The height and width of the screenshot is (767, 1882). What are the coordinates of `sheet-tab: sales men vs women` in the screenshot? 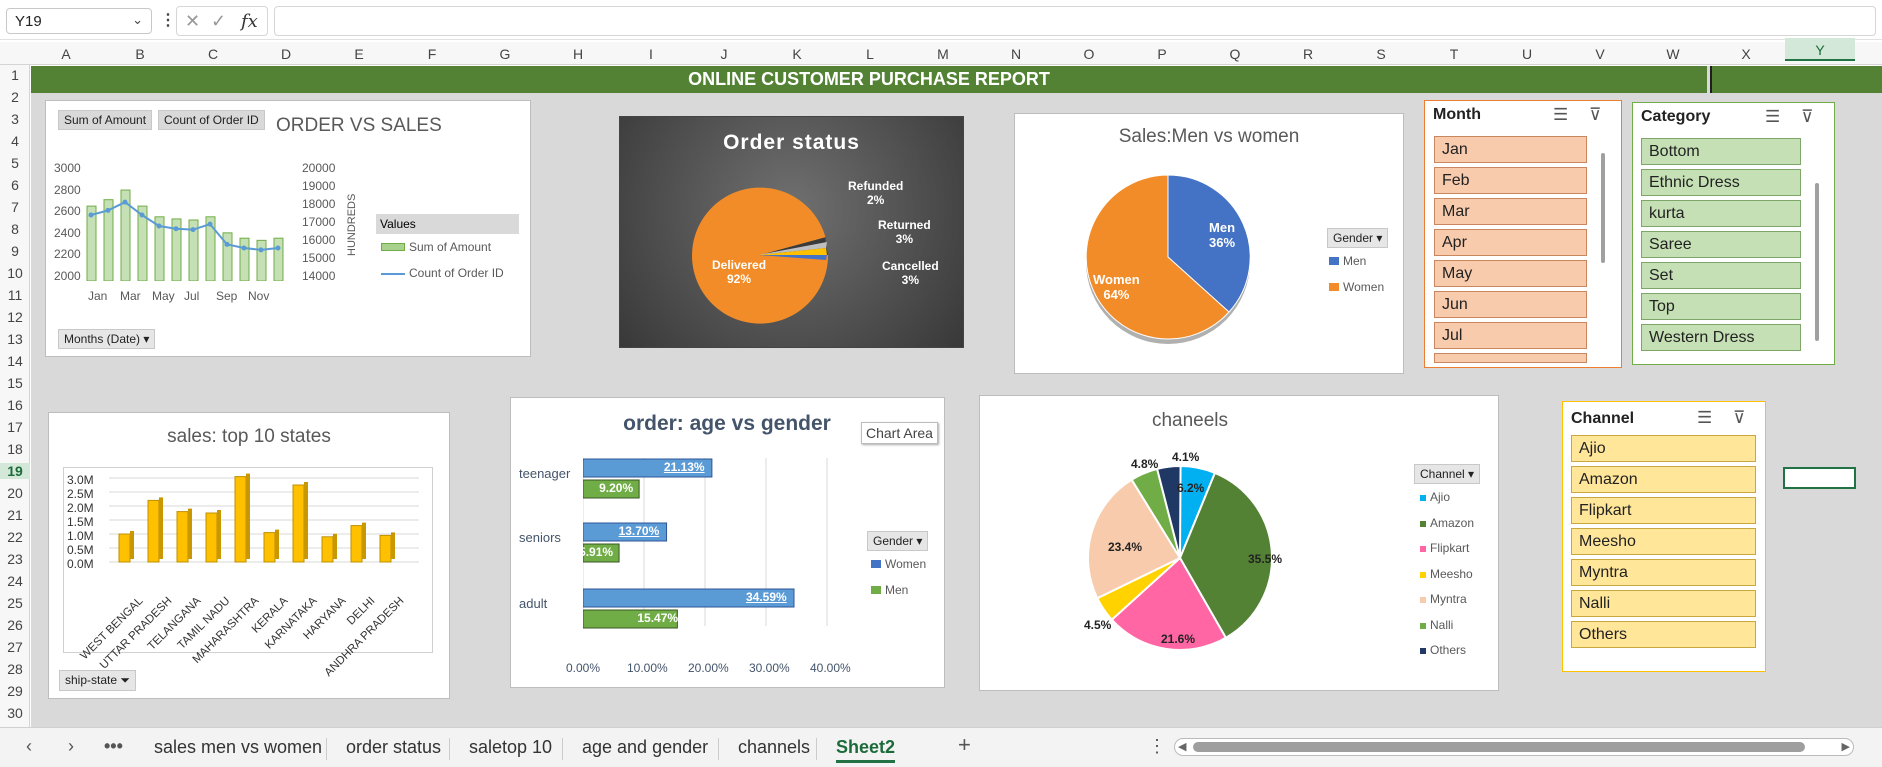 It's located at (238, 747).